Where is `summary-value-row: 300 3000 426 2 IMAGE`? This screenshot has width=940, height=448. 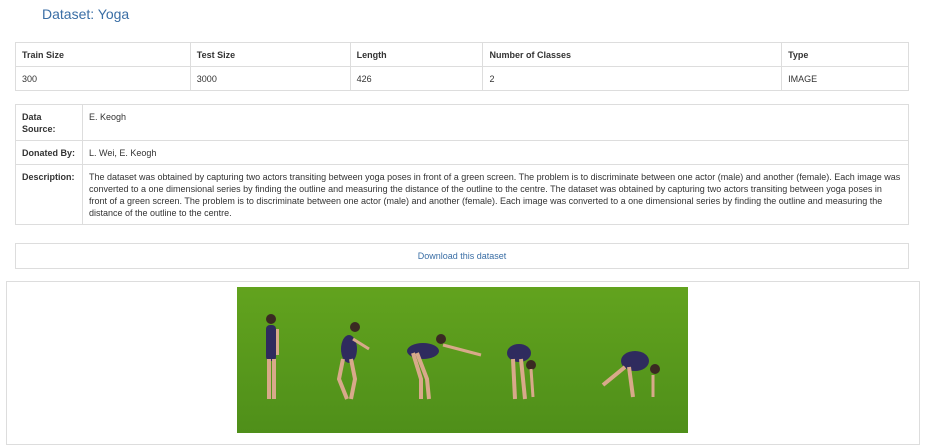
summary-value-row: 300 3000 426 2 IMAGE is located at coordinates (462, 78).